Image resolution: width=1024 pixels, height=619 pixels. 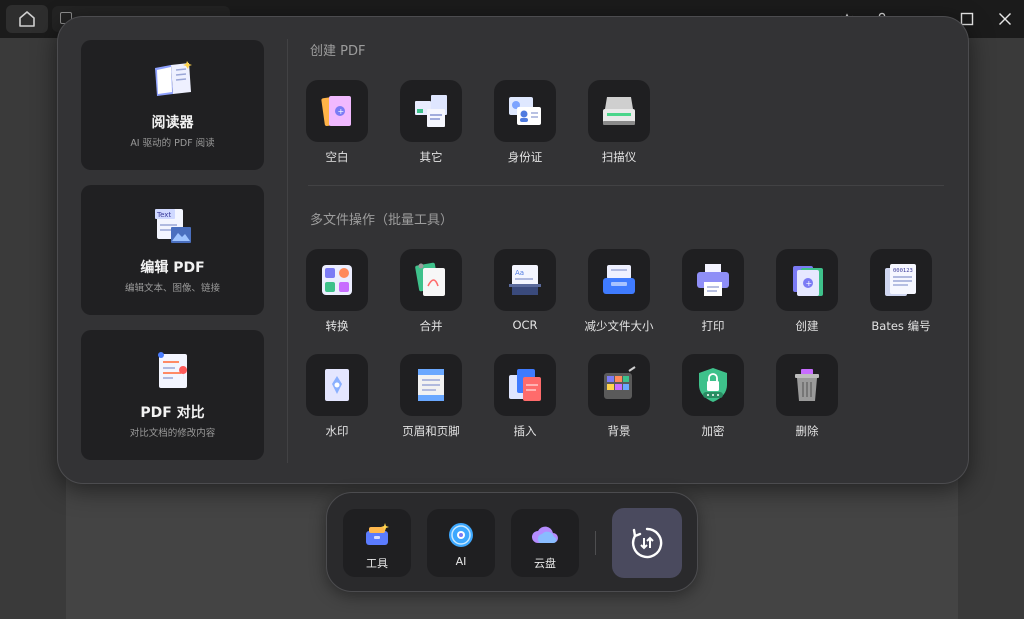 What do you see at coordinates (461, 535) in the screenshot?
I see `ai-orb-icon` at bounding box center [461, 535].